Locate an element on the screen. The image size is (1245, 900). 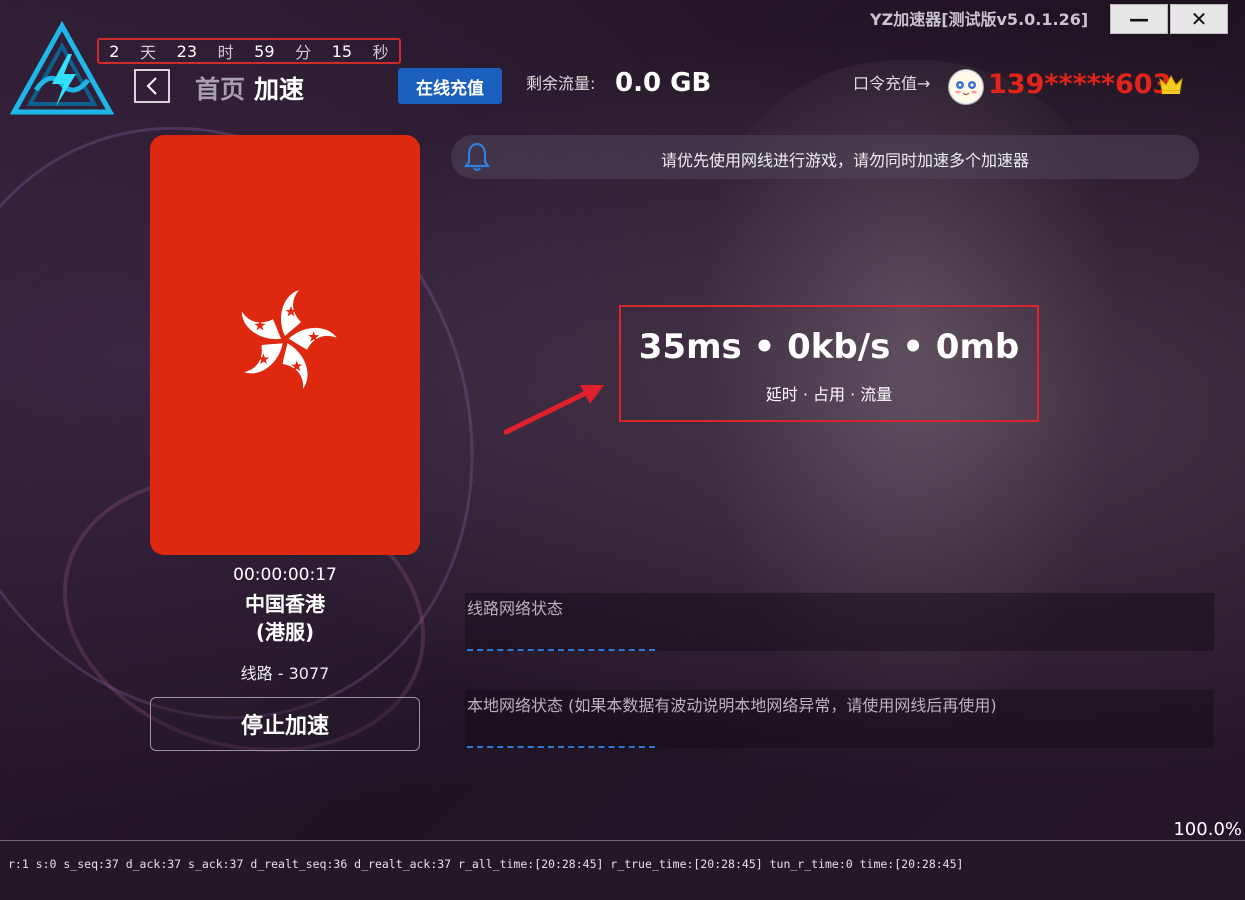
minimize-icon: — is located at coordinates (1139, 19).